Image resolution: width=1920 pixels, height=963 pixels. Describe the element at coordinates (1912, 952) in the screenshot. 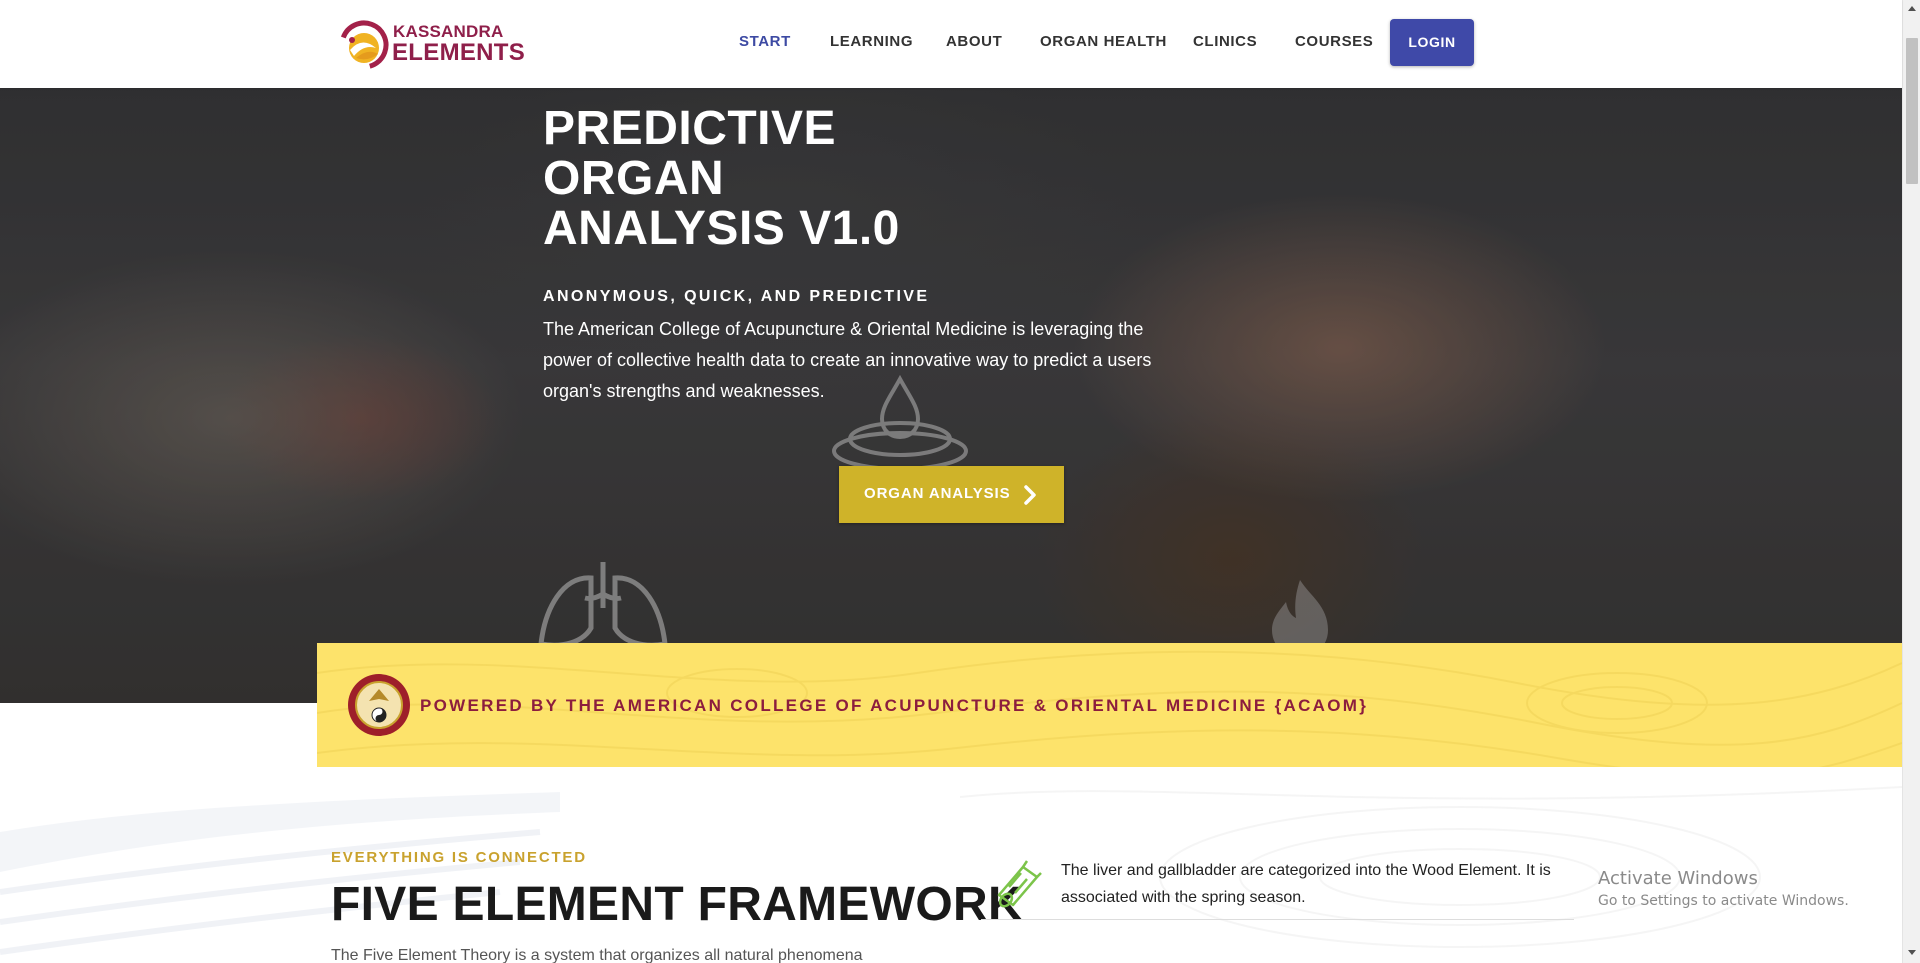

I see `scroll-down-arrow-icon` at that location.